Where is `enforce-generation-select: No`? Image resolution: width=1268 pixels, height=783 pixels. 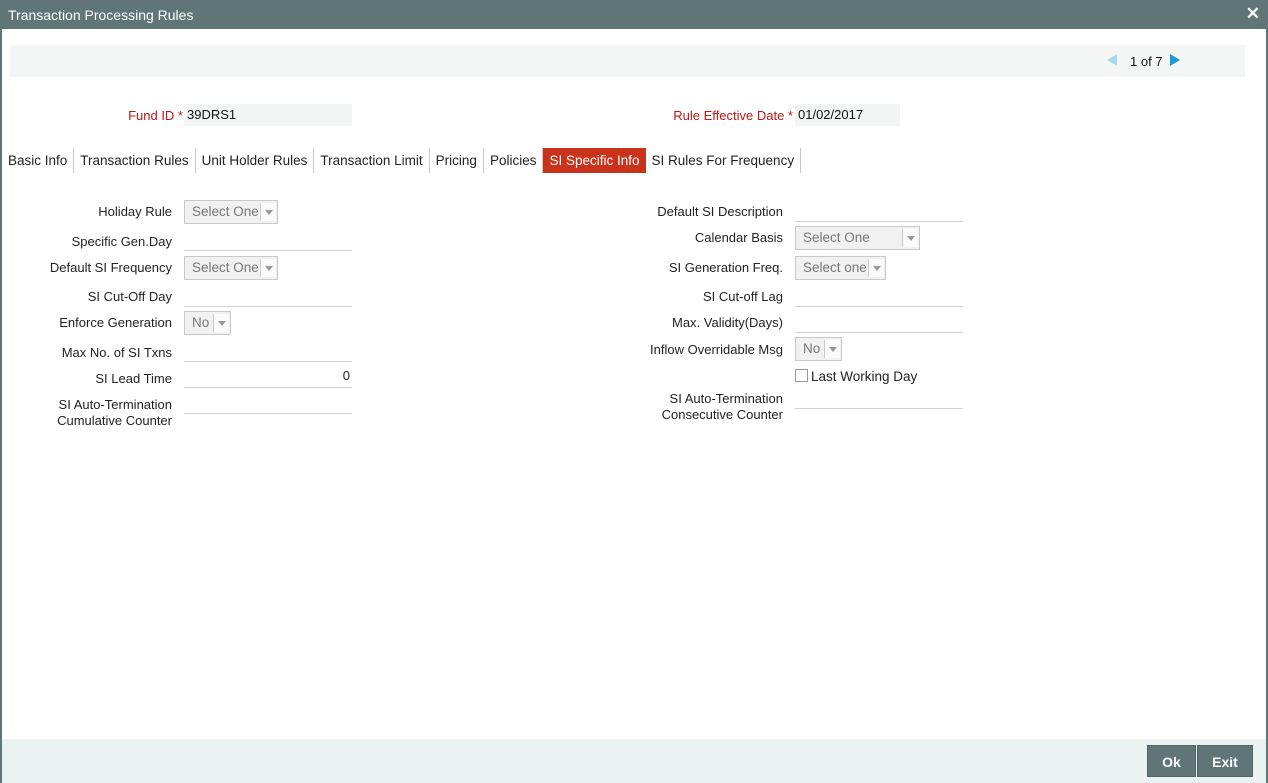
enforce-generation-select: No is located at coordinates (207, 323).